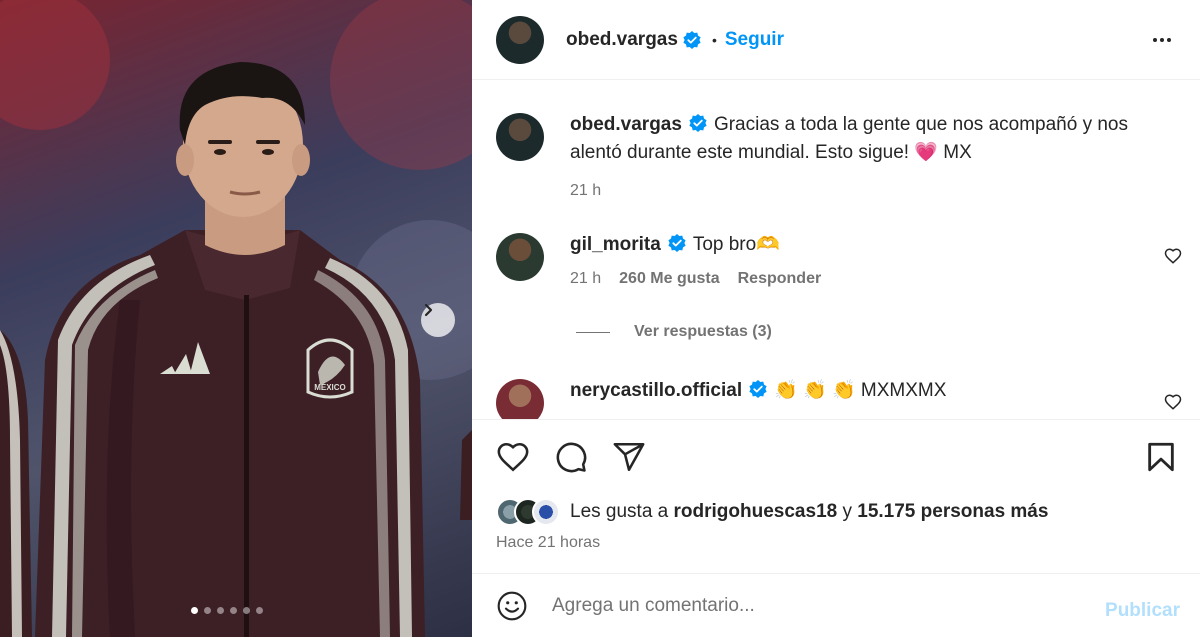  I want to click on likes-prefix: Les gusta a, so click(619, 511).